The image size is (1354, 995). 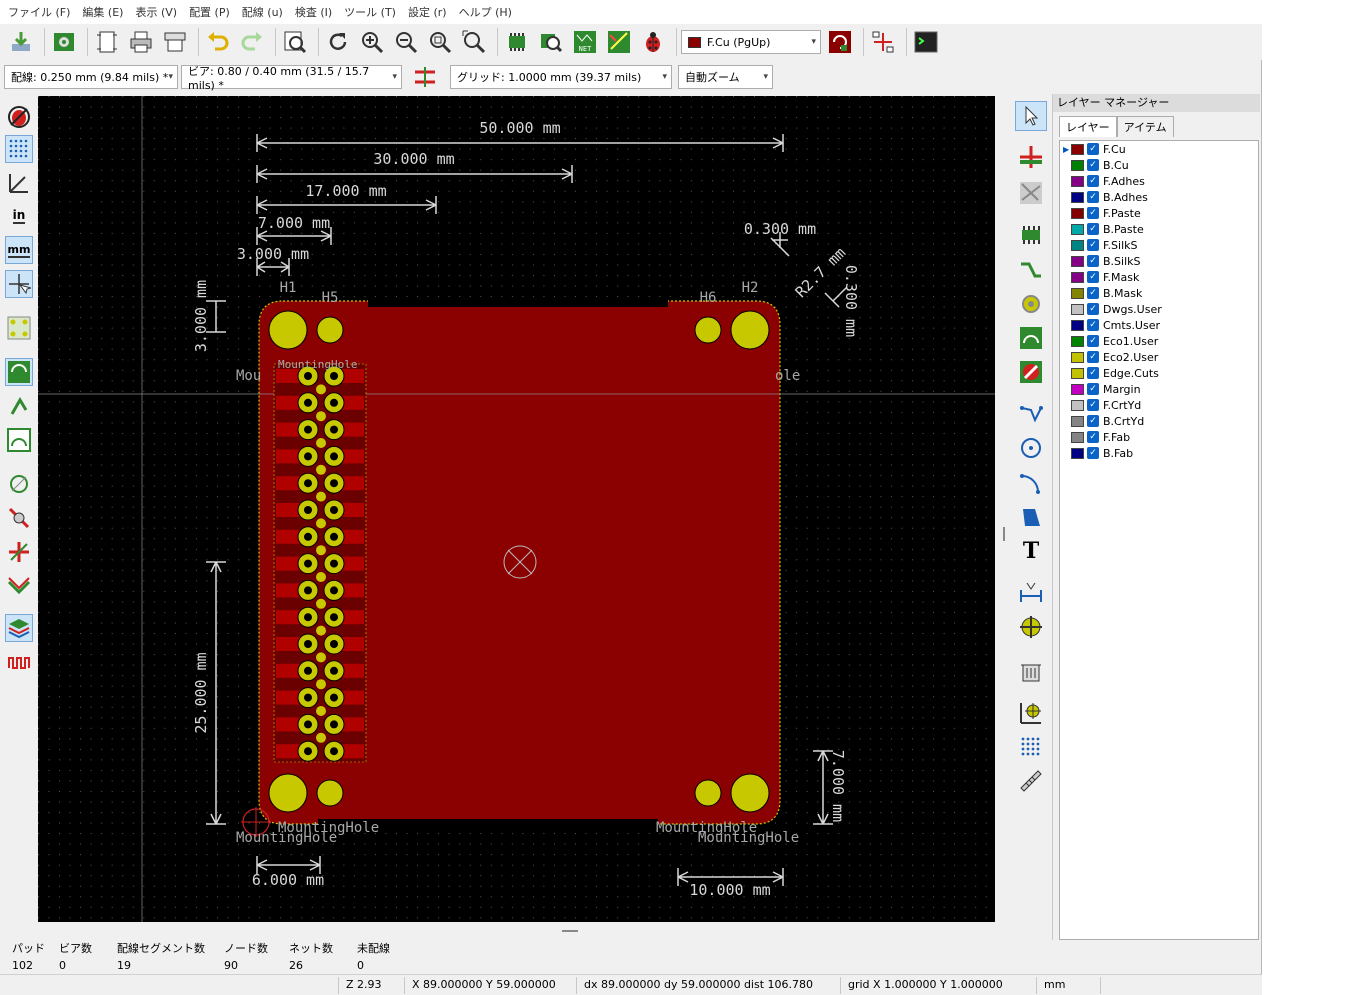 What do you see at coordinates (429, 12) in the screenshot?
I see `menu-preferences: 設定 (r)` at bounding box center [429, 12].